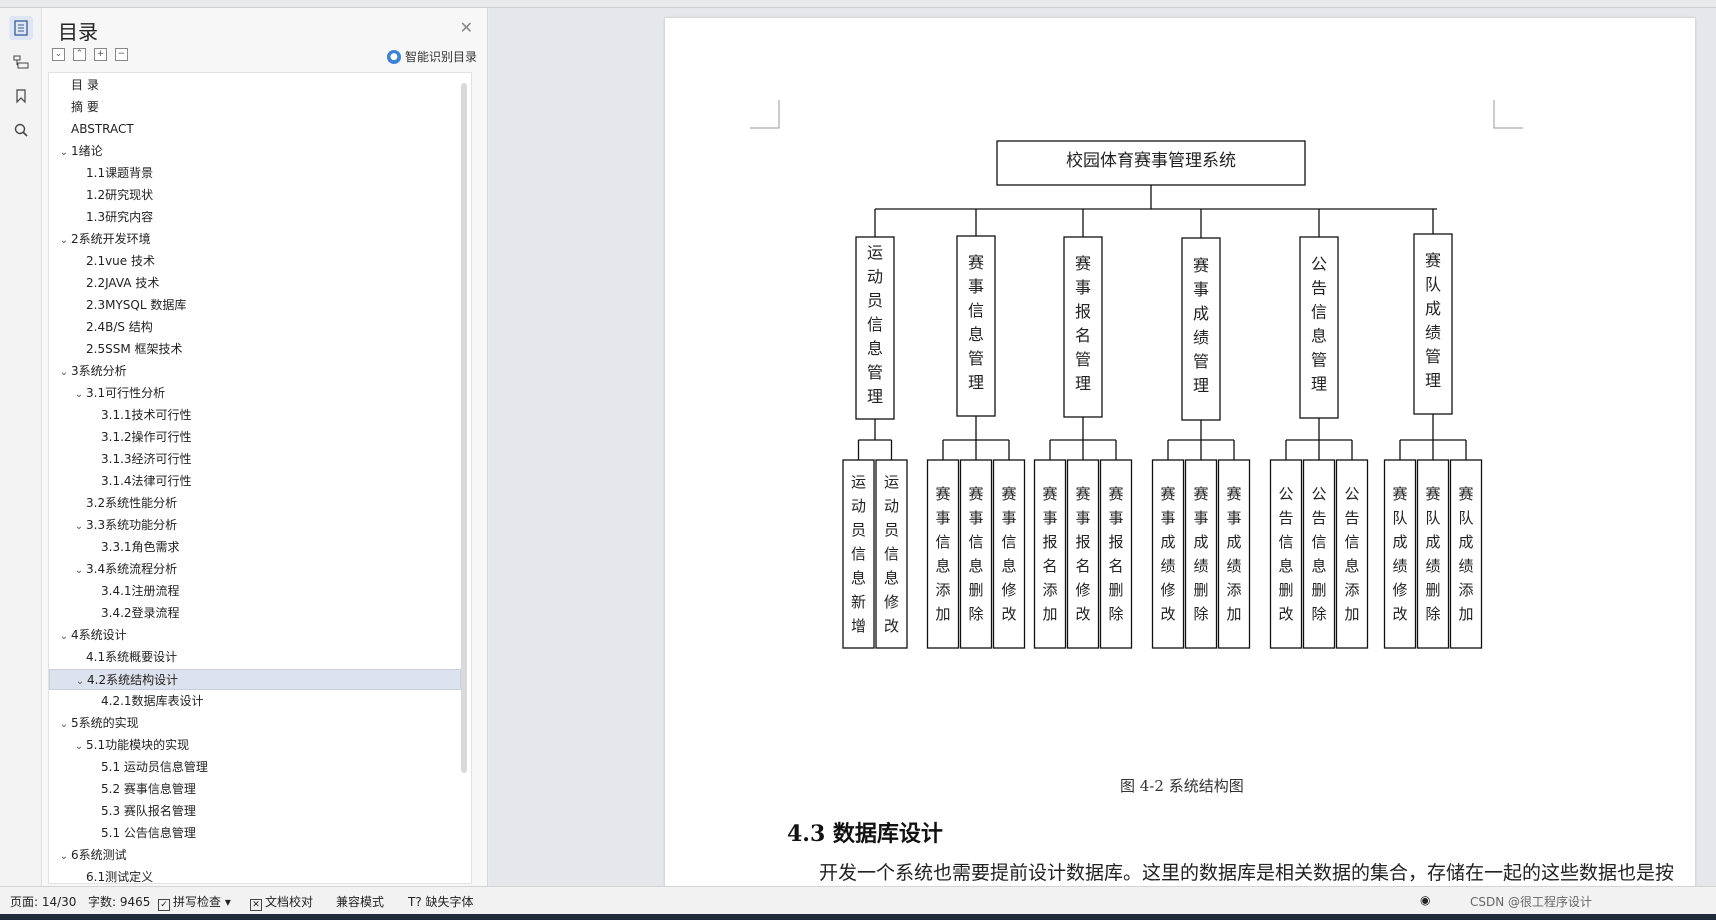 This screenshot has width=1716, height=920. Describe the element at coordinates (255, 481) in the screenshot. I see `toc-item: 3.1.4法律可行性` at that location.